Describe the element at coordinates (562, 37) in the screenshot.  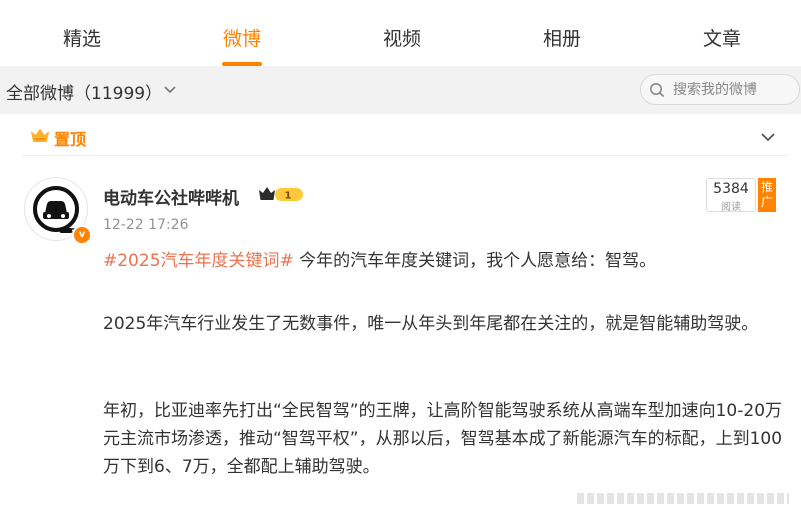
I see `tab-album: 相册` at that location.